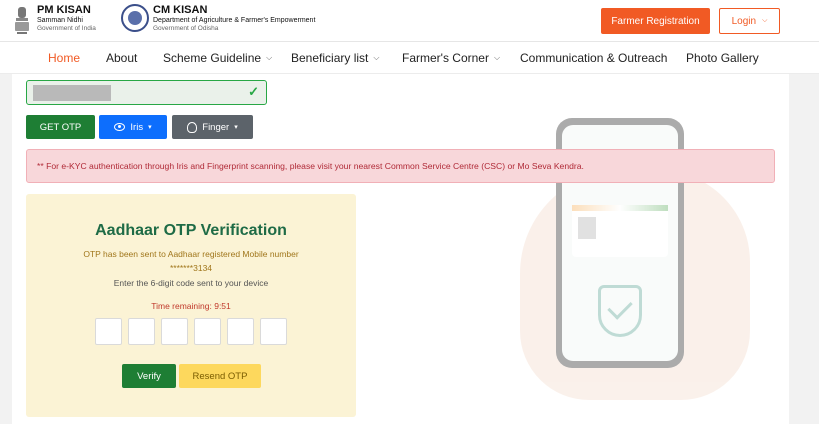 This screenshot has width=819, height=424. I want to click on nav-photo-gallery: Photo Gallery, so click(722, 58).